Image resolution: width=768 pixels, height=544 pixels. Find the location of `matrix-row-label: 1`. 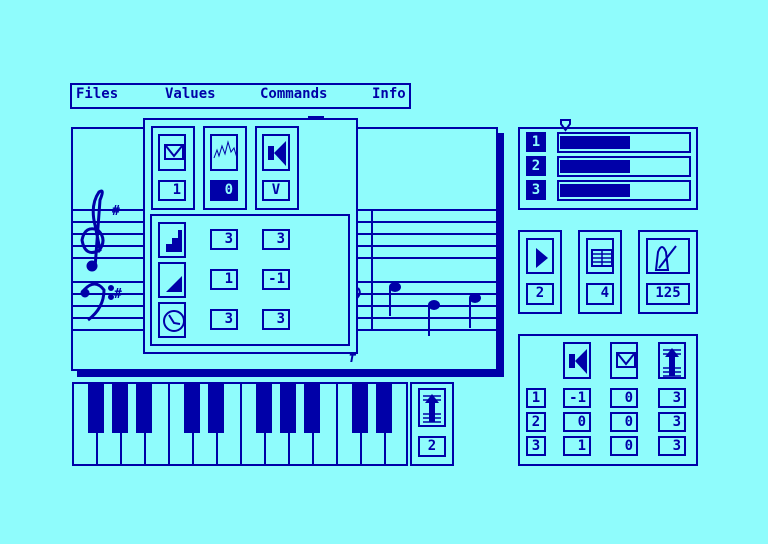

matrix-row-label: 1 is located at coordinates (536, 398).